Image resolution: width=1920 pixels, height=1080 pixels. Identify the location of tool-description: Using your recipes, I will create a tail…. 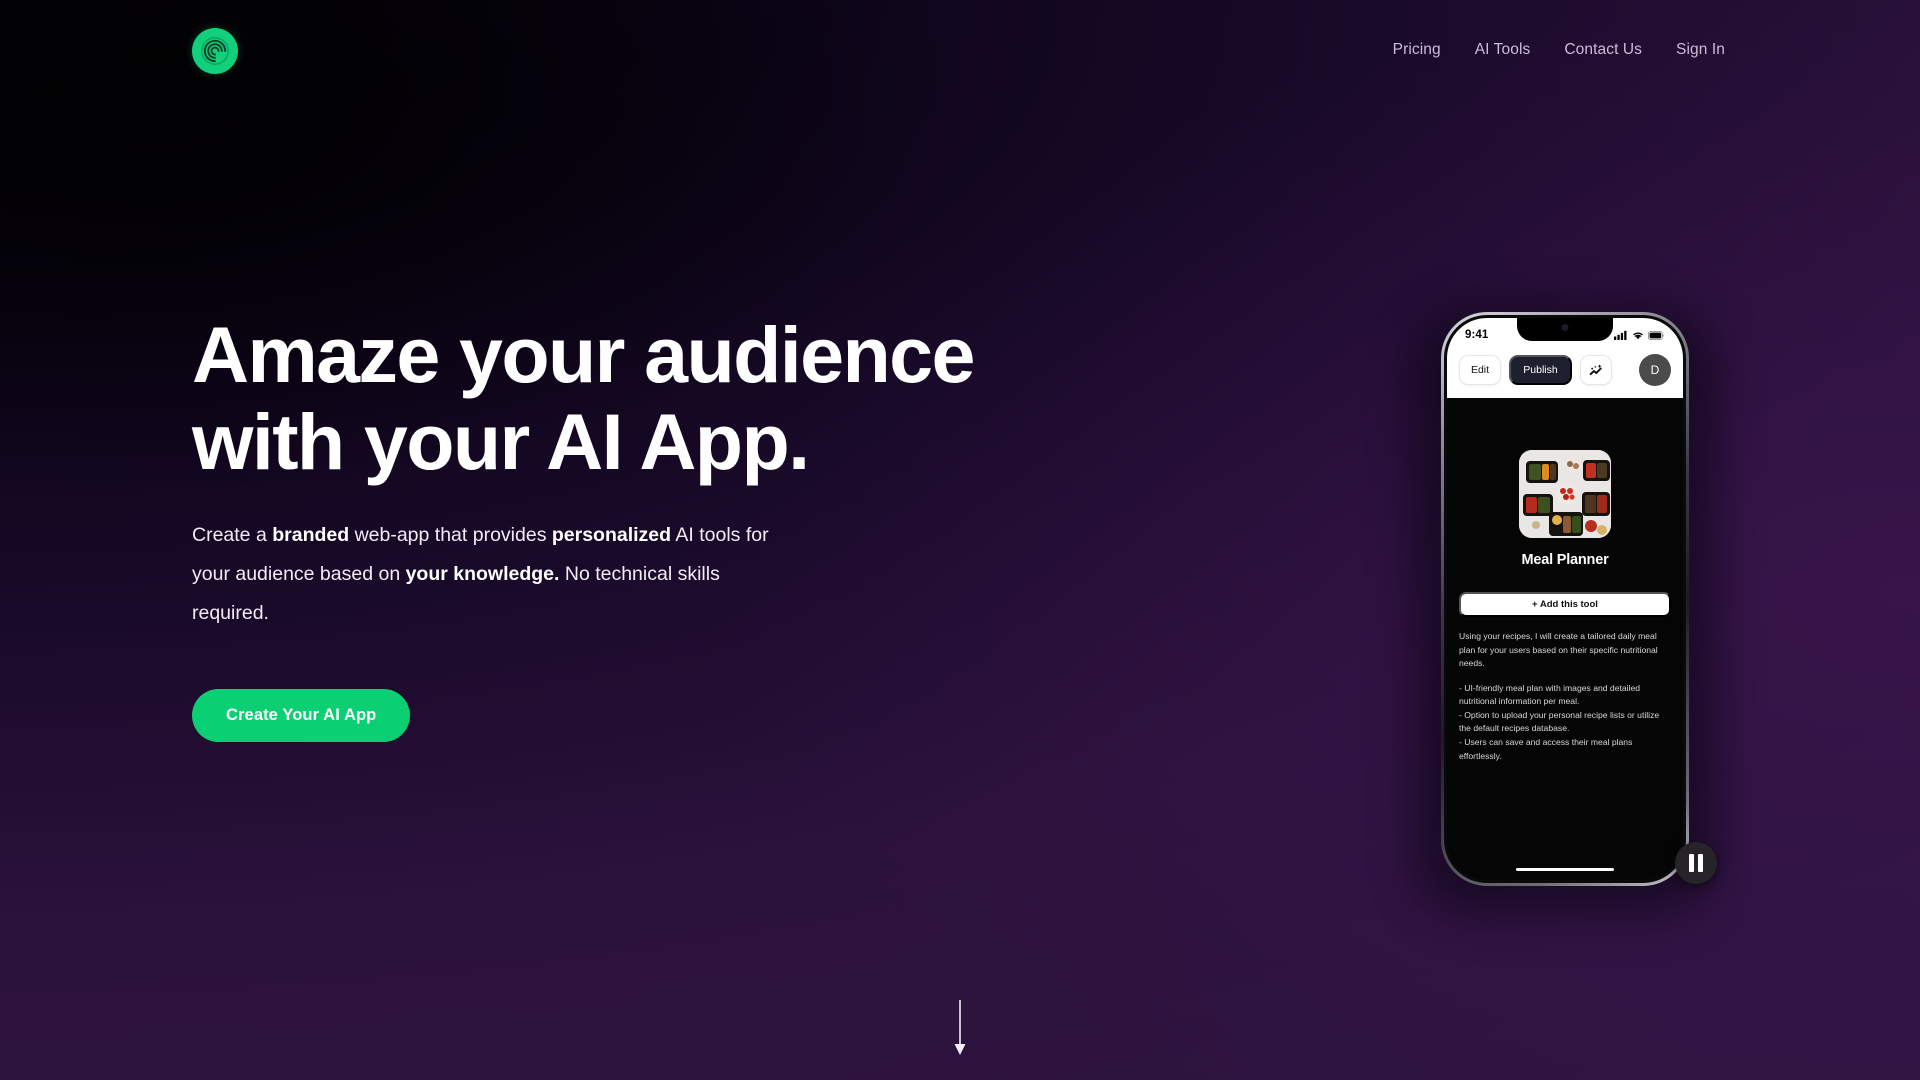
(1565, 696).